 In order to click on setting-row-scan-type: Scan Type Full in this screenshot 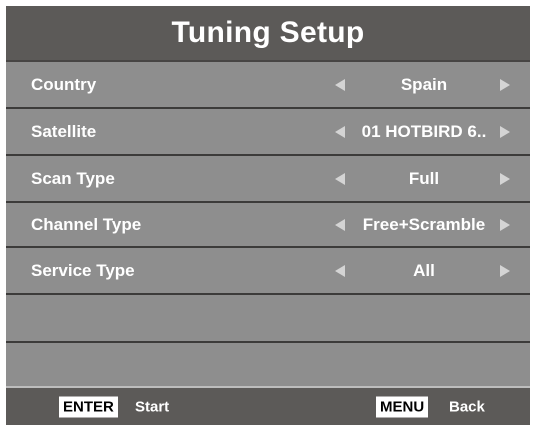, I will do `click(268, 179)`.